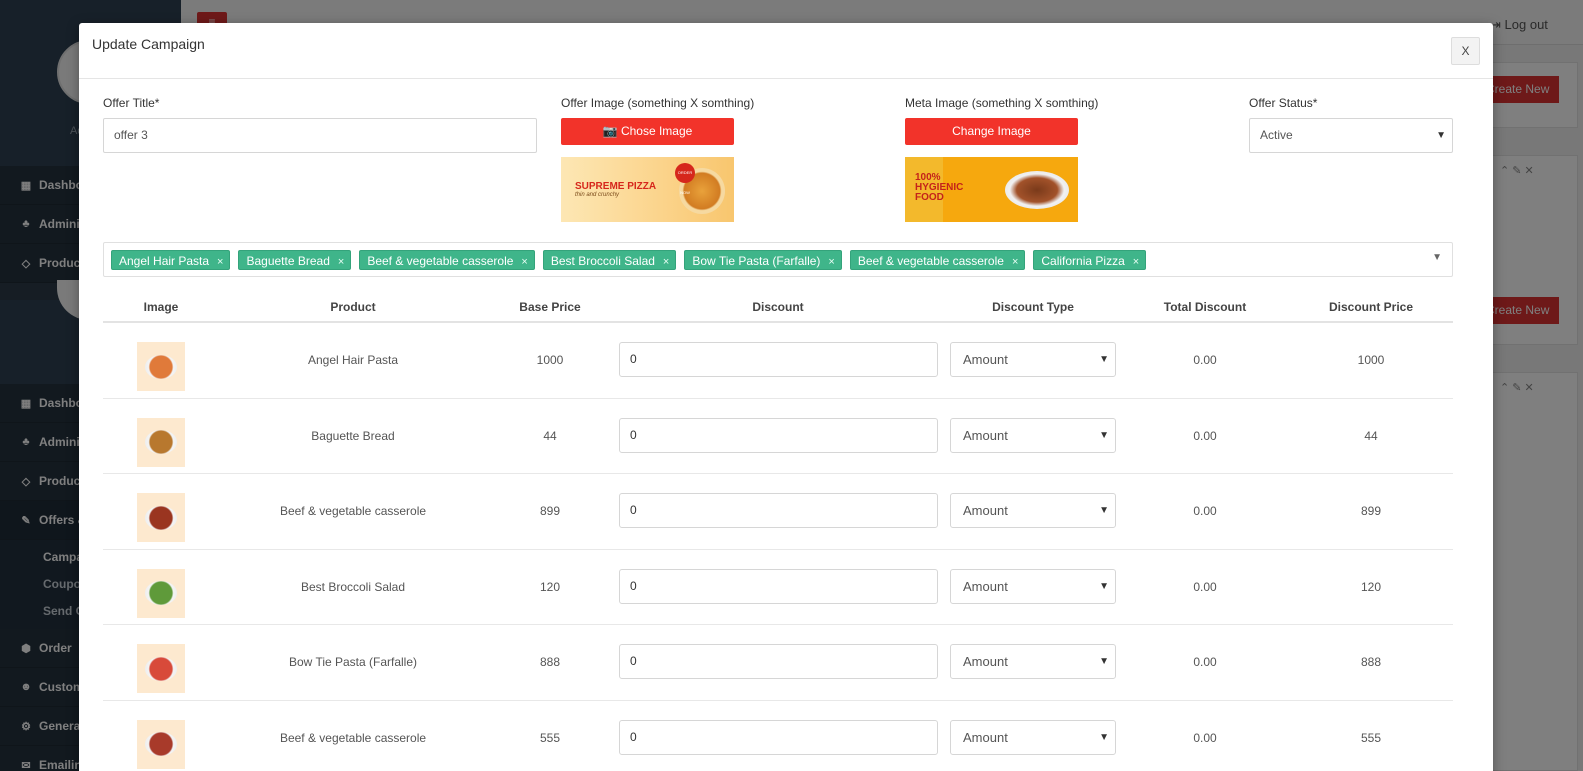 This screenshot has width=1583, height=771. I want to click on discount-price: 888, so click(1371, 662).